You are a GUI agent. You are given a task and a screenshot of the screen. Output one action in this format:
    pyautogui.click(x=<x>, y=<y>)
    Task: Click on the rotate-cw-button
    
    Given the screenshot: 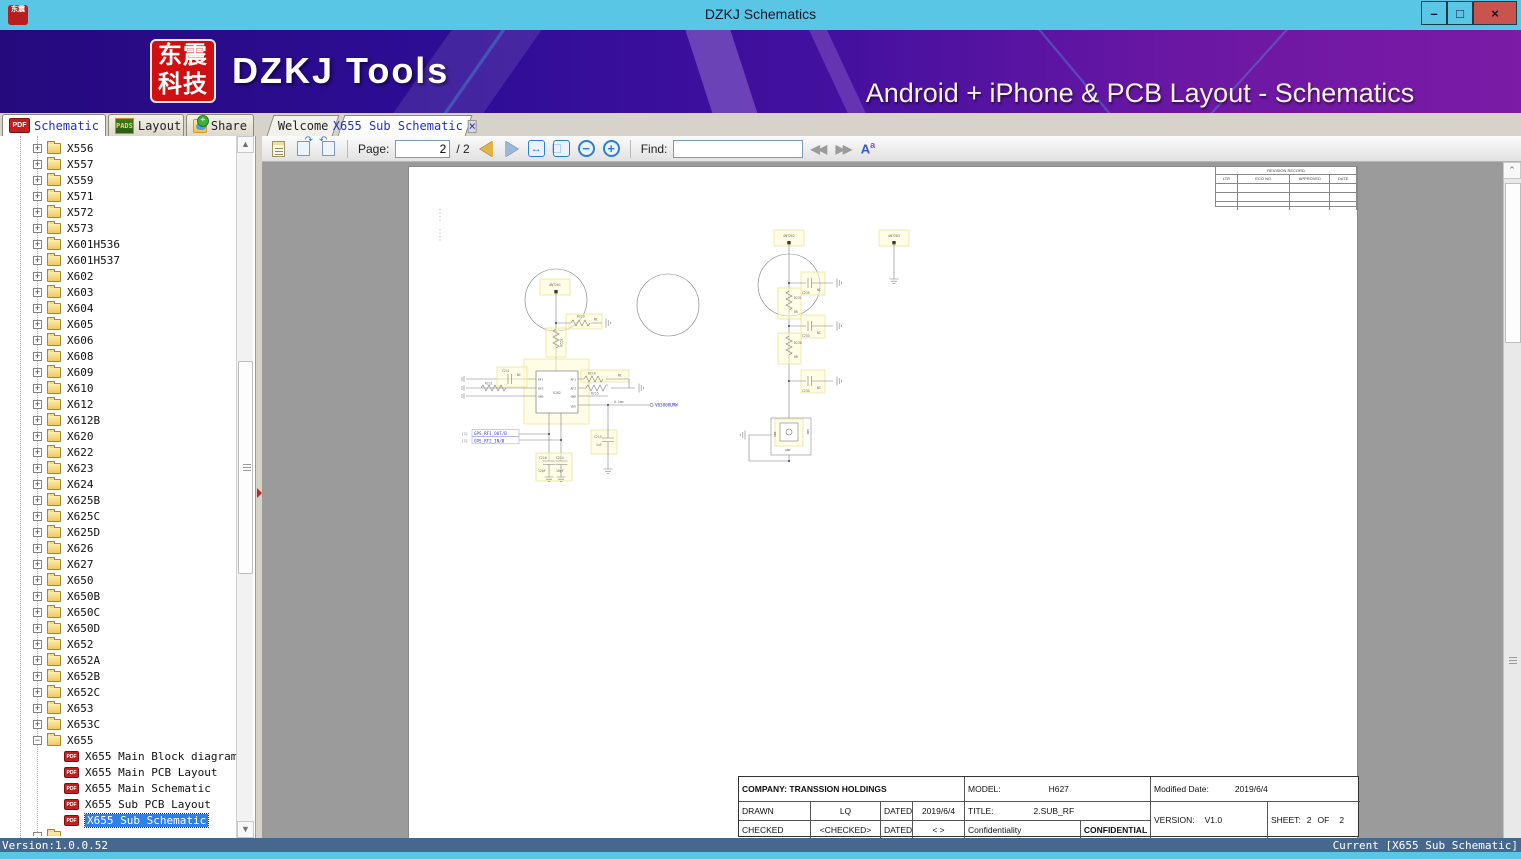 What is the action you would take?
    pyautogui.click(x=303, y=147)
    